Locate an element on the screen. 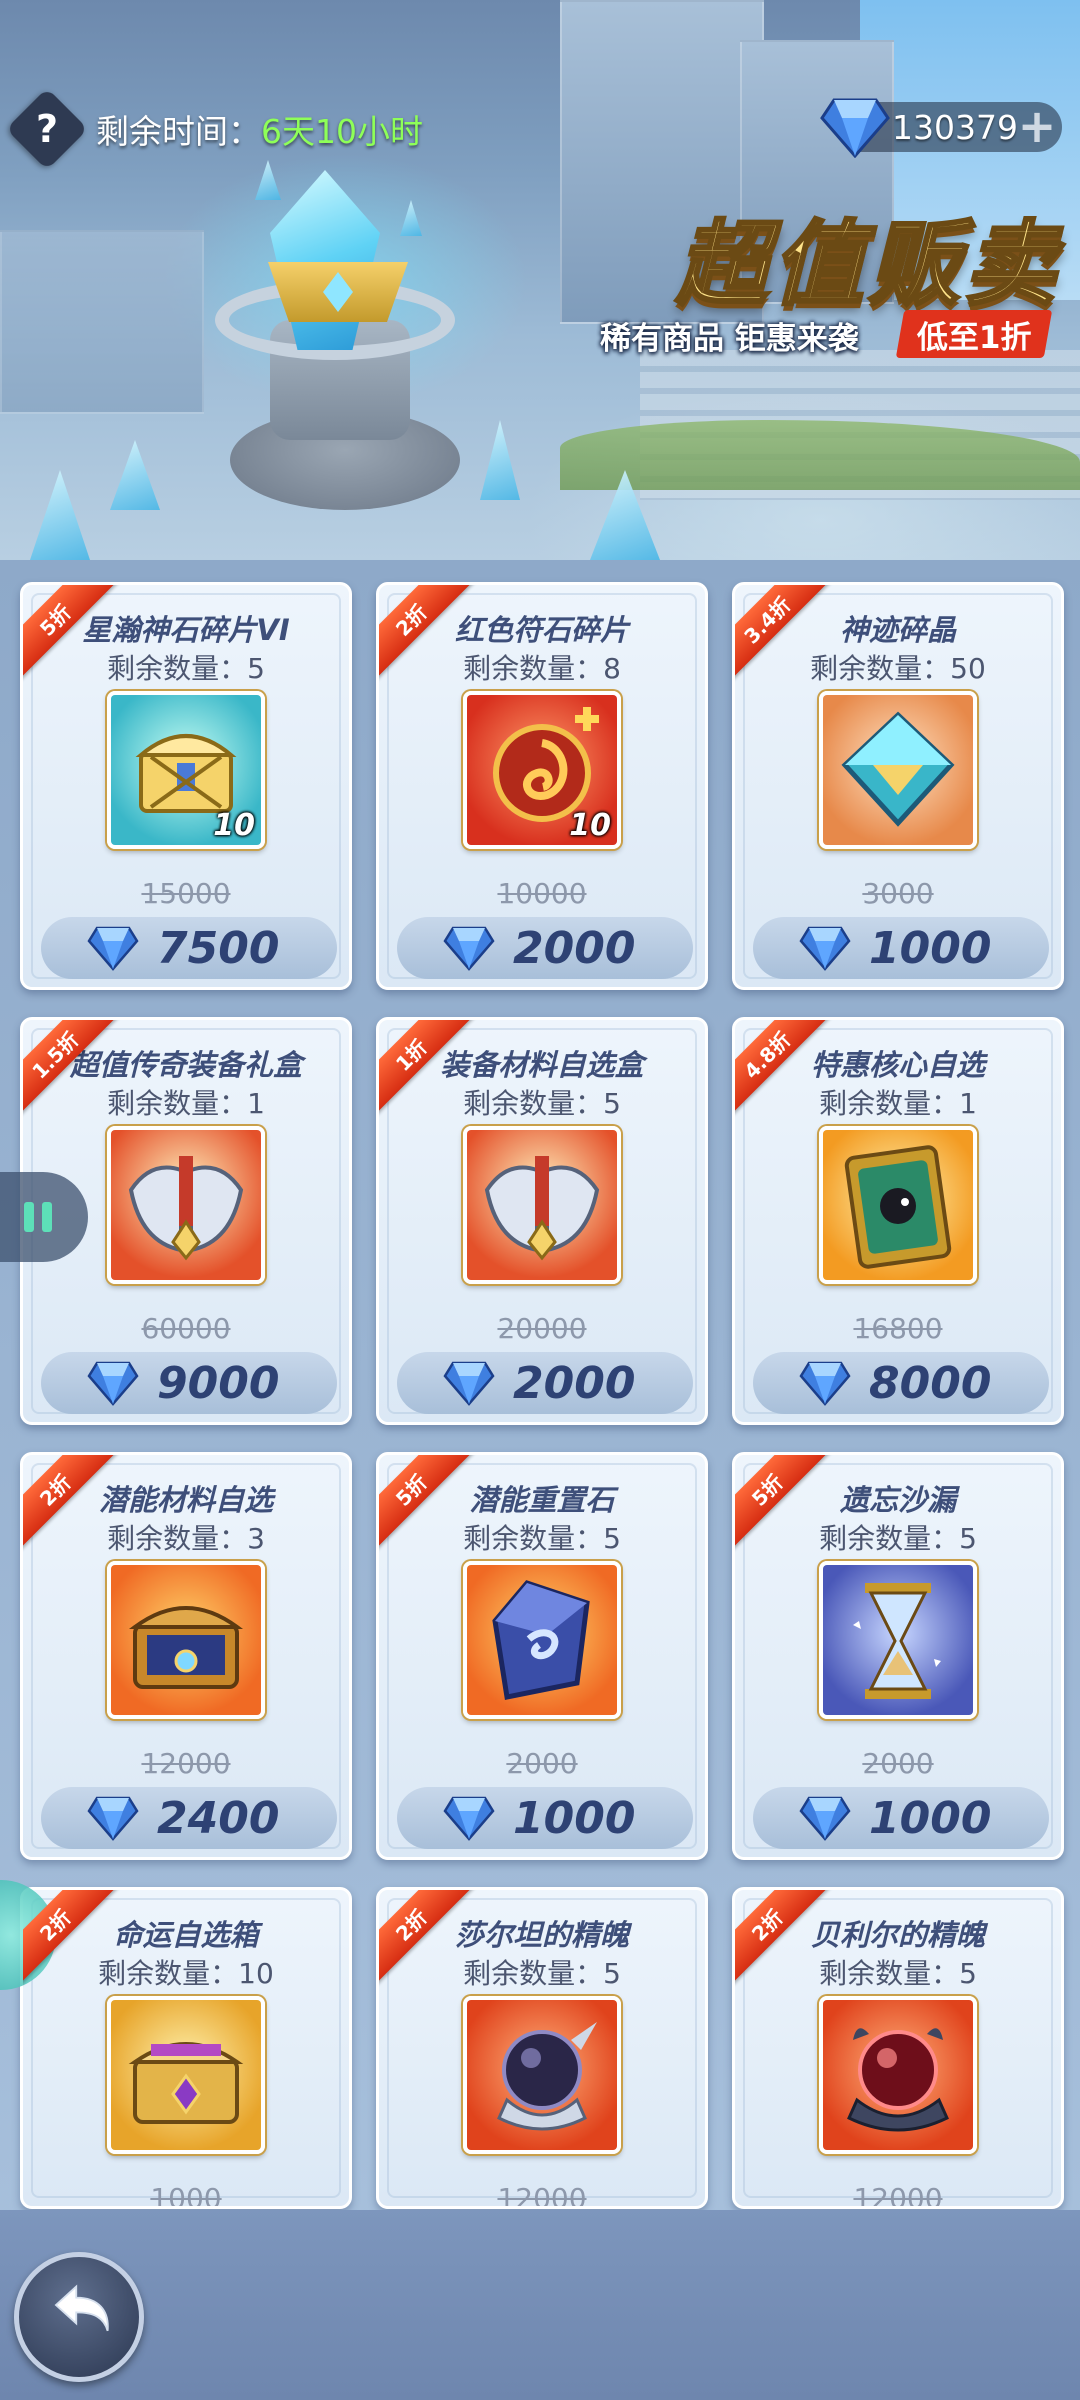 This screenshot has height=2400, width=1080. shop-item-card: 2折 红色符石碎片 剩余数量：8 10 10000 2000 is located at coordinates (542, 786).